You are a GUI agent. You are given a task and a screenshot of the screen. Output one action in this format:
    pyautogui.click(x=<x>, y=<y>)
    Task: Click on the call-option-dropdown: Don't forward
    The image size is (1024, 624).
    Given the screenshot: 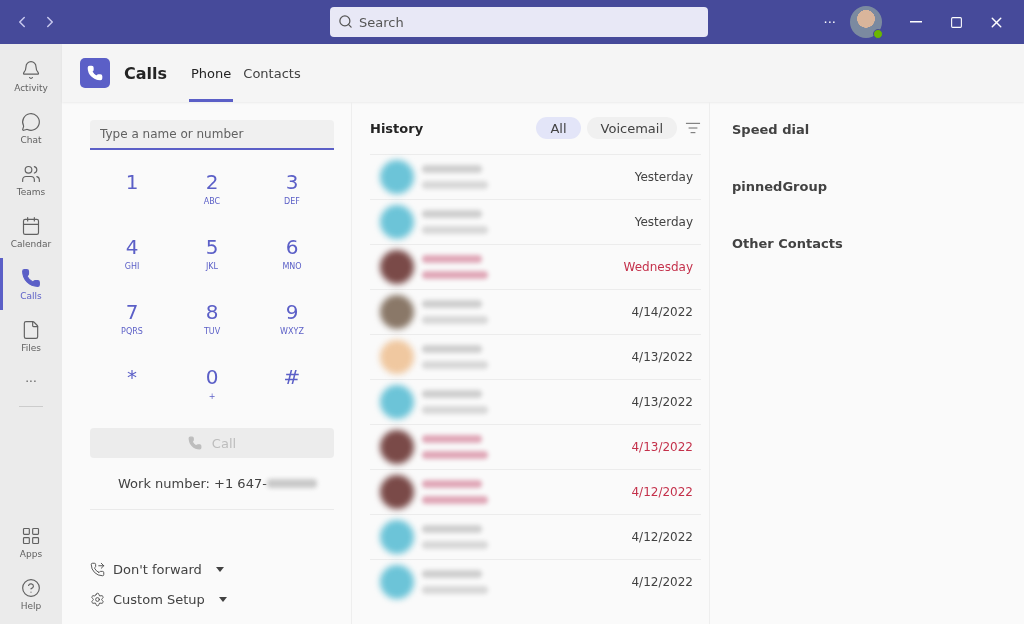 What is the action you would take?
    pyautogui.click(x=211, y=569)
    